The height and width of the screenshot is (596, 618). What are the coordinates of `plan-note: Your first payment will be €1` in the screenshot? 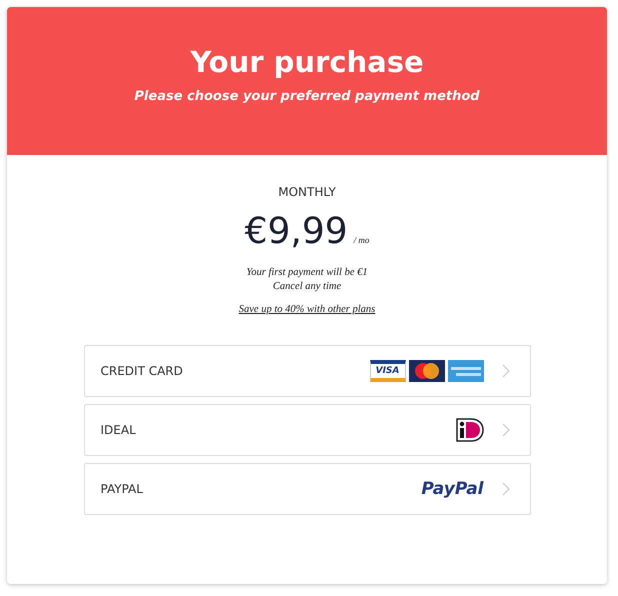 It's located at (307, 273).